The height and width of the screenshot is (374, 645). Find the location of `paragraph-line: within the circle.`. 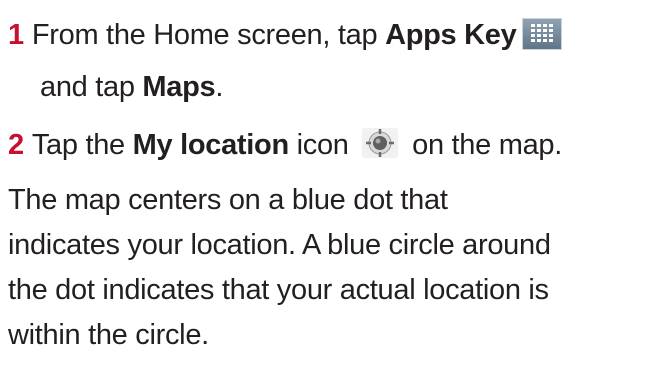

paragraph-line: within the circle. is located at coordinates (108, 335).